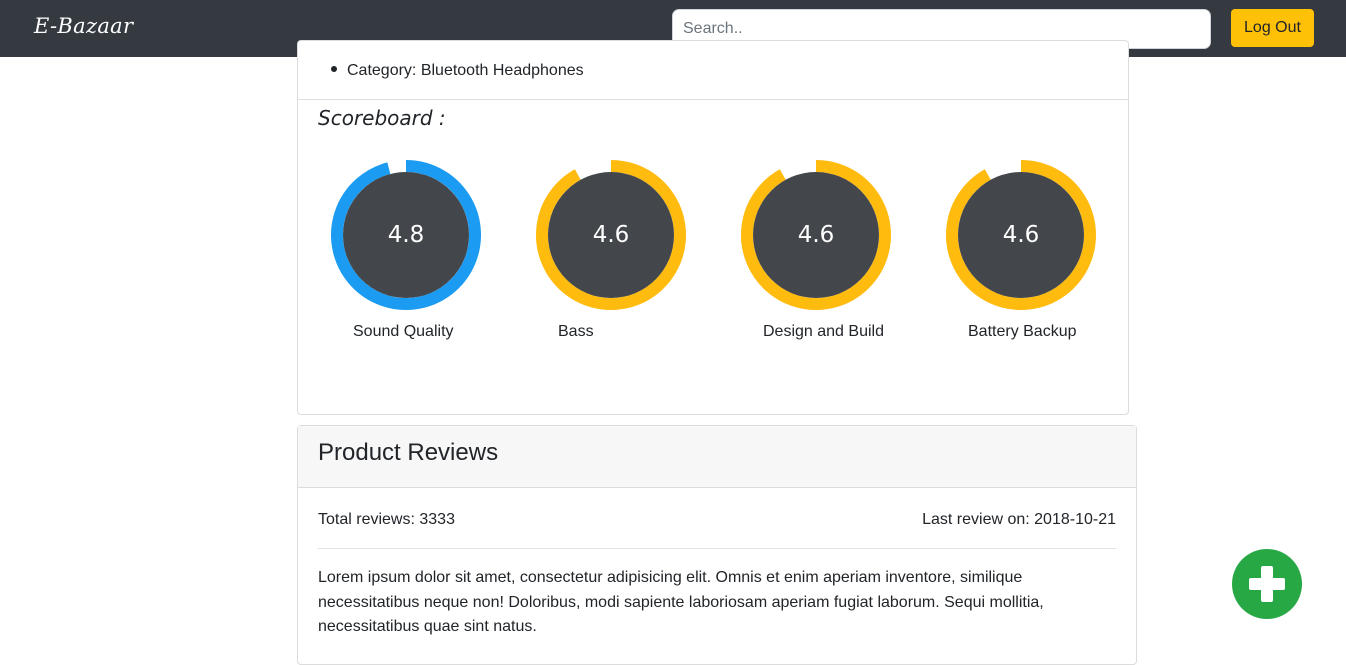 This screenshot has height=665, width=1346. Describe the element at coordinates (576, 331) in the screenshot. I see `gauge-label: Bass` at that location.